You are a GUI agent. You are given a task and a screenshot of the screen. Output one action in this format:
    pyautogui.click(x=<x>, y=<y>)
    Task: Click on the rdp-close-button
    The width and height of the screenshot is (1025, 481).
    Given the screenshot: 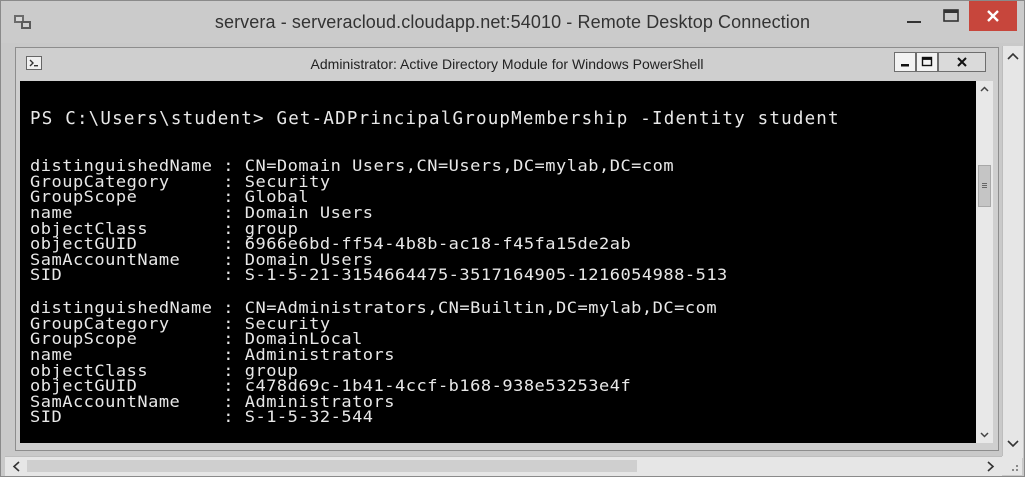 What is the action you would take?
    pyautogui.click(x=993, y=16)
    